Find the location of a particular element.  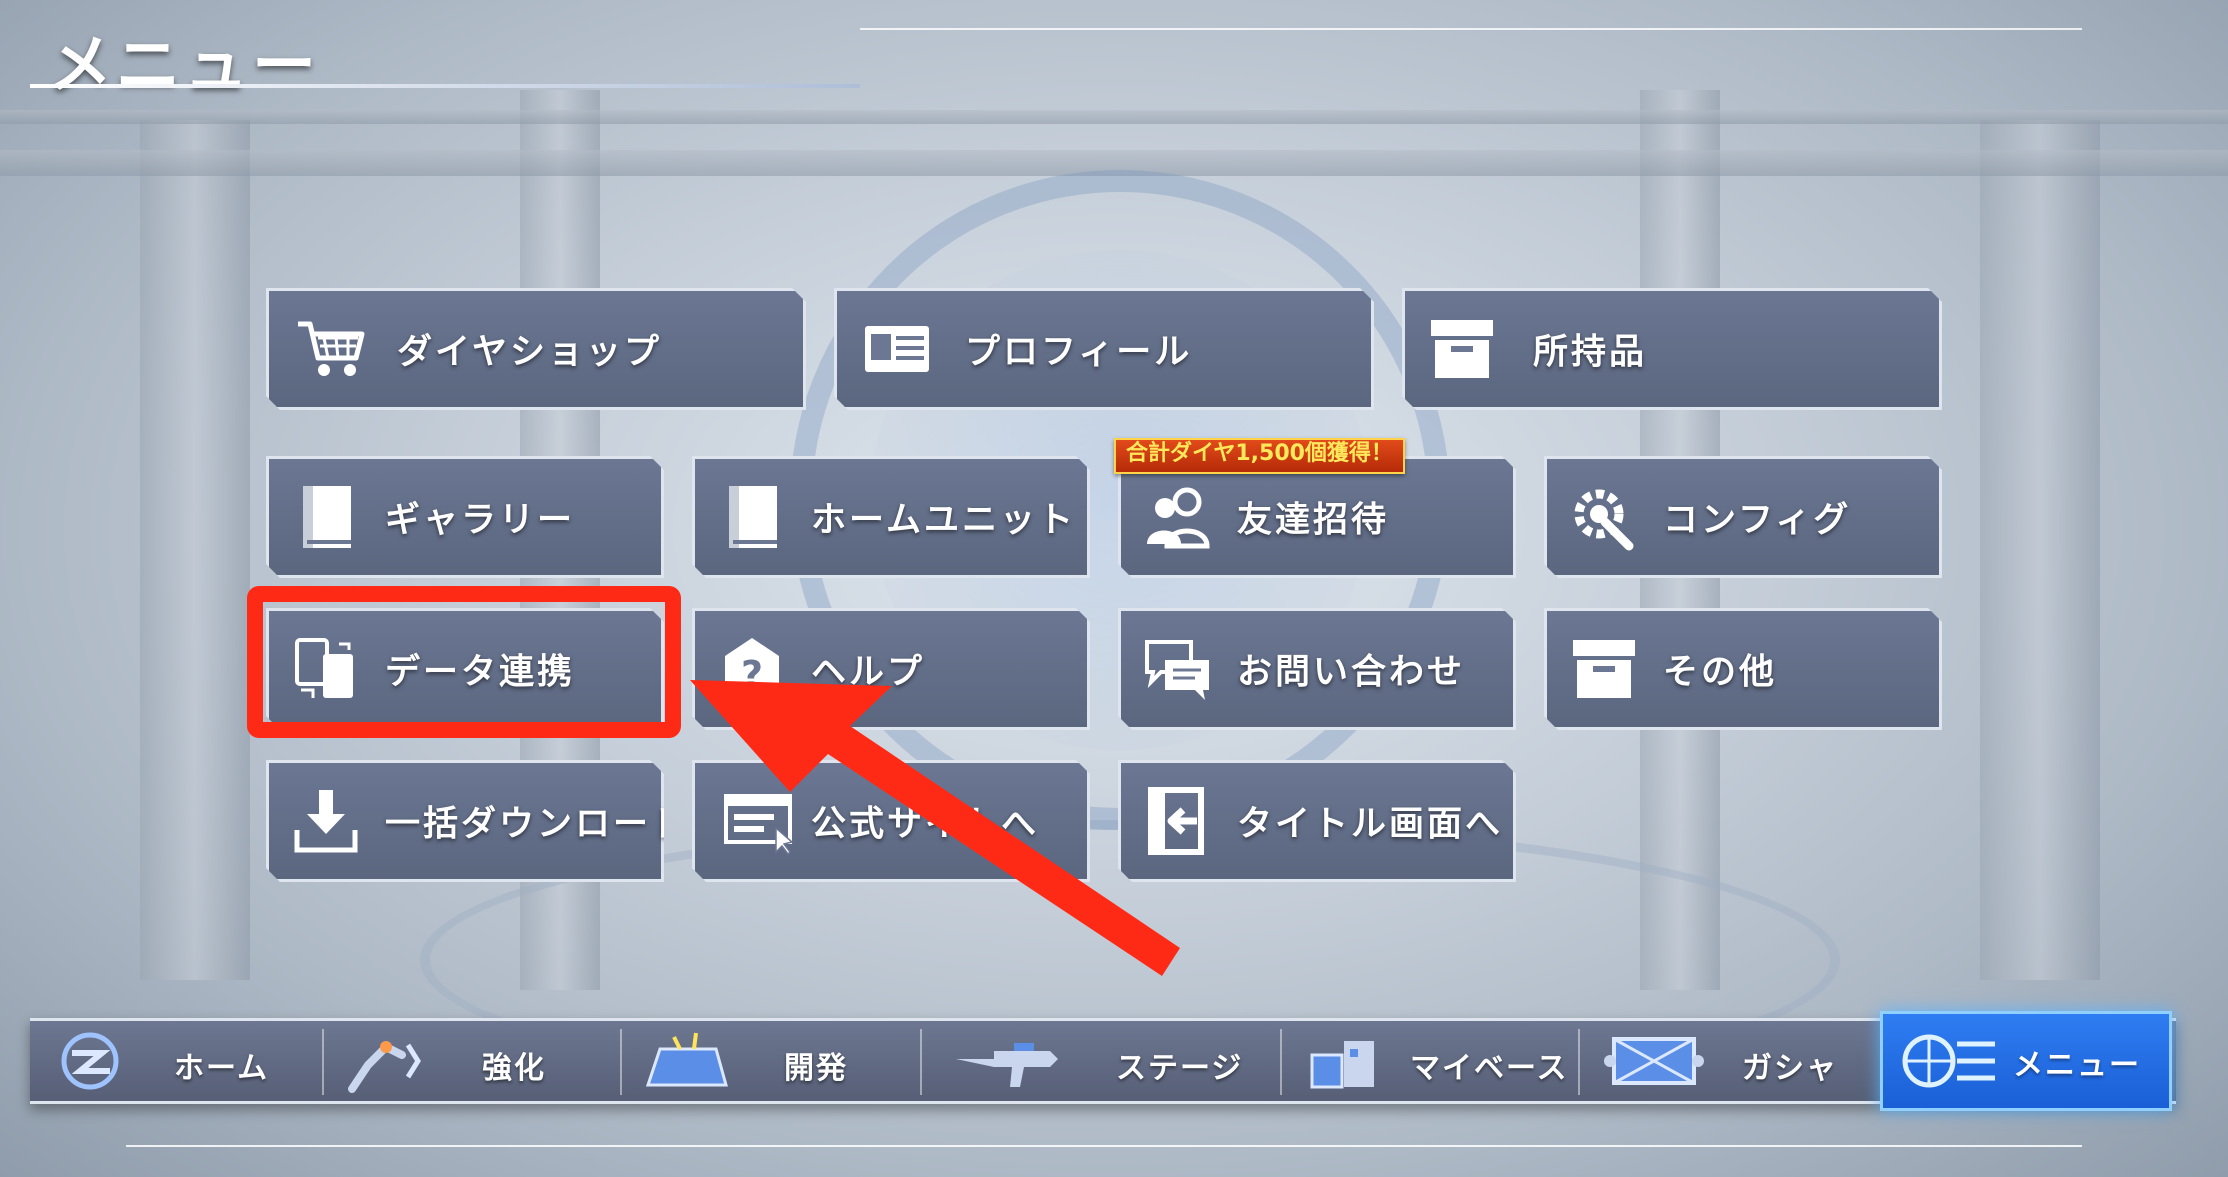

blueprint-icon is located at coordinates (686, 1059).